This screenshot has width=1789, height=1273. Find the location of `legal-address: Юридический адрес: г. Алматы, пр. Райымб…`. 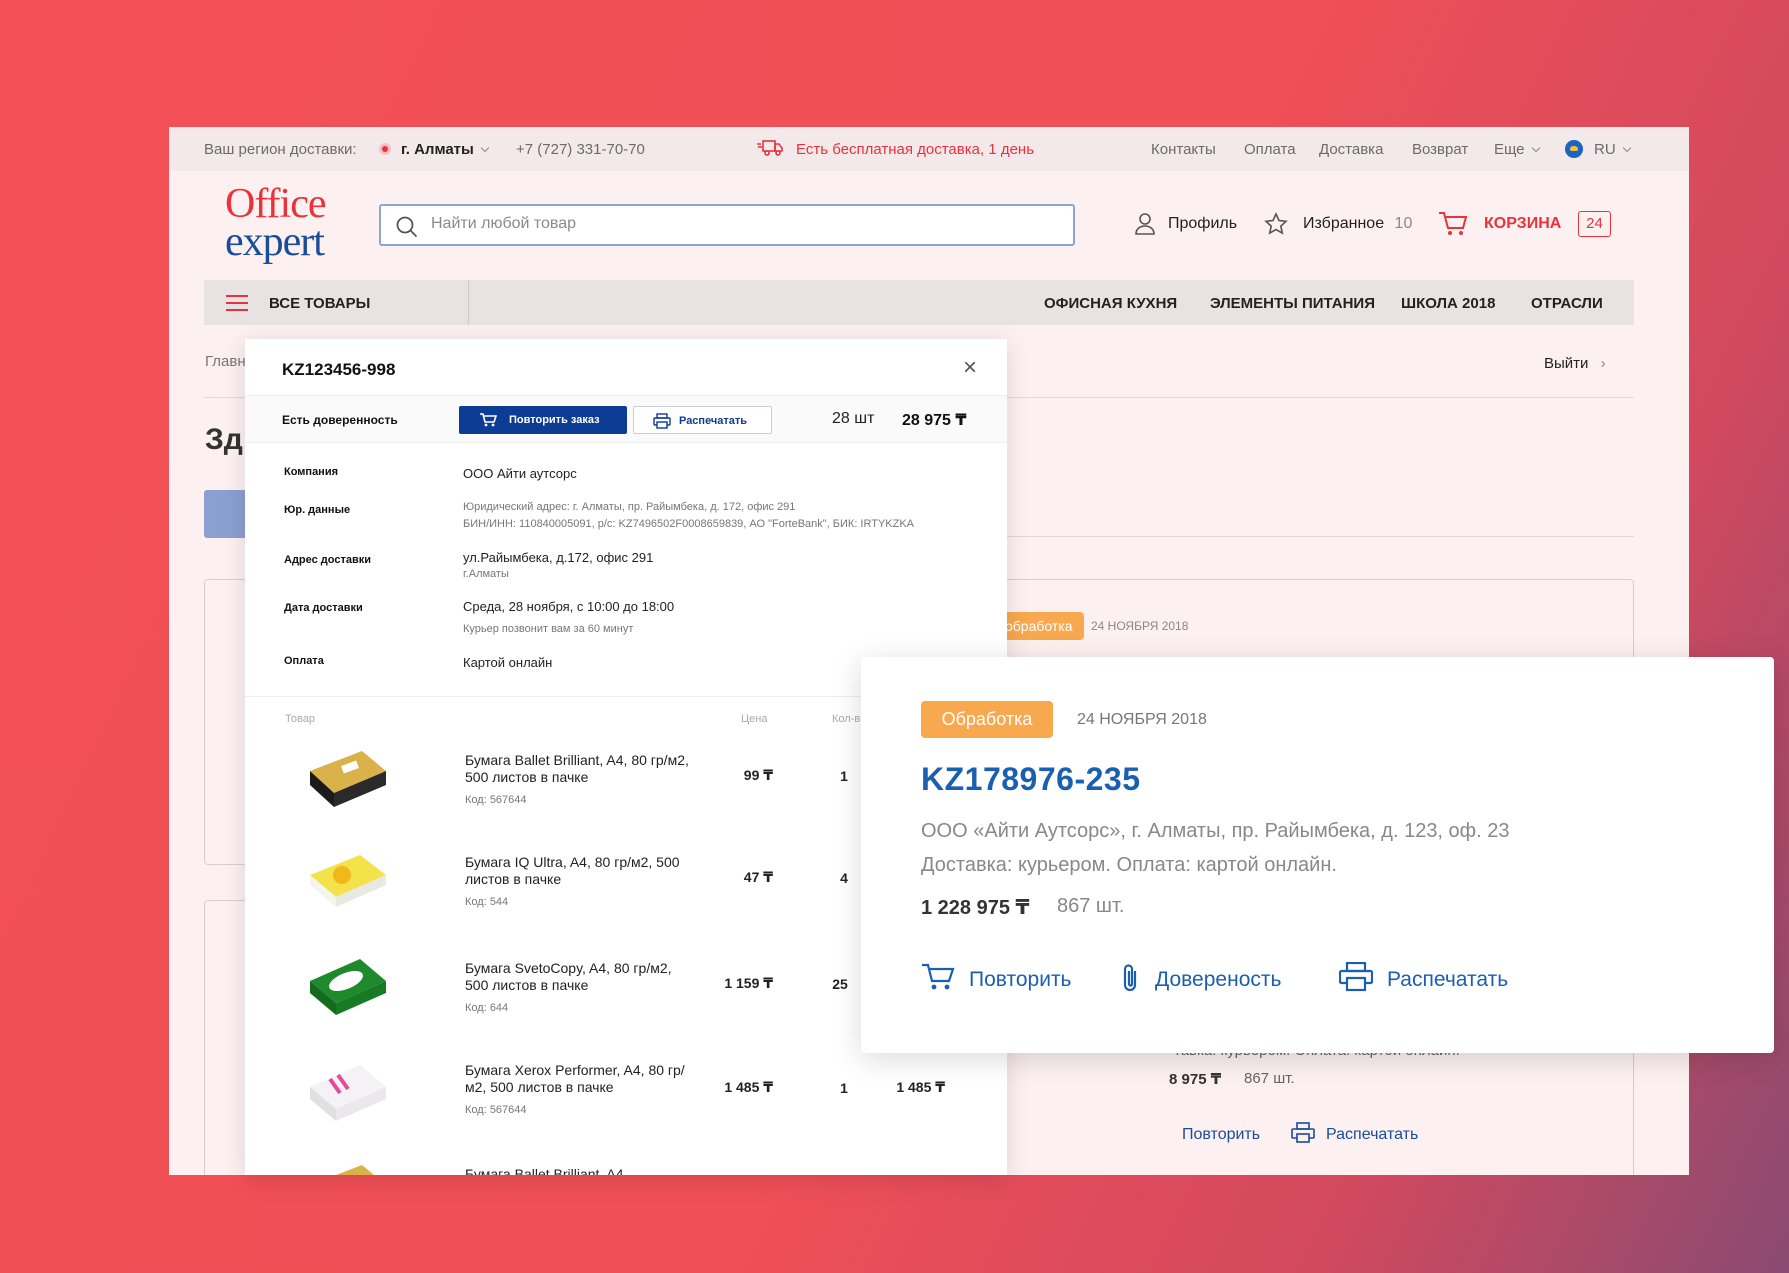

legal-address: Юридический адрес: г. Алматы, пр. Райымб… is located at coordinates (629, 507).